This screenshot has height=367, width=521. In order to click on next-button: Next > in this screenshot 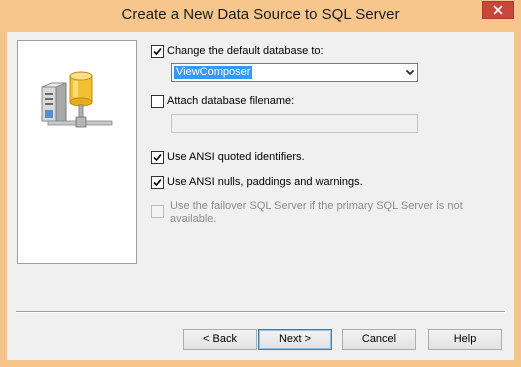, I will do `click(295, 339)`.